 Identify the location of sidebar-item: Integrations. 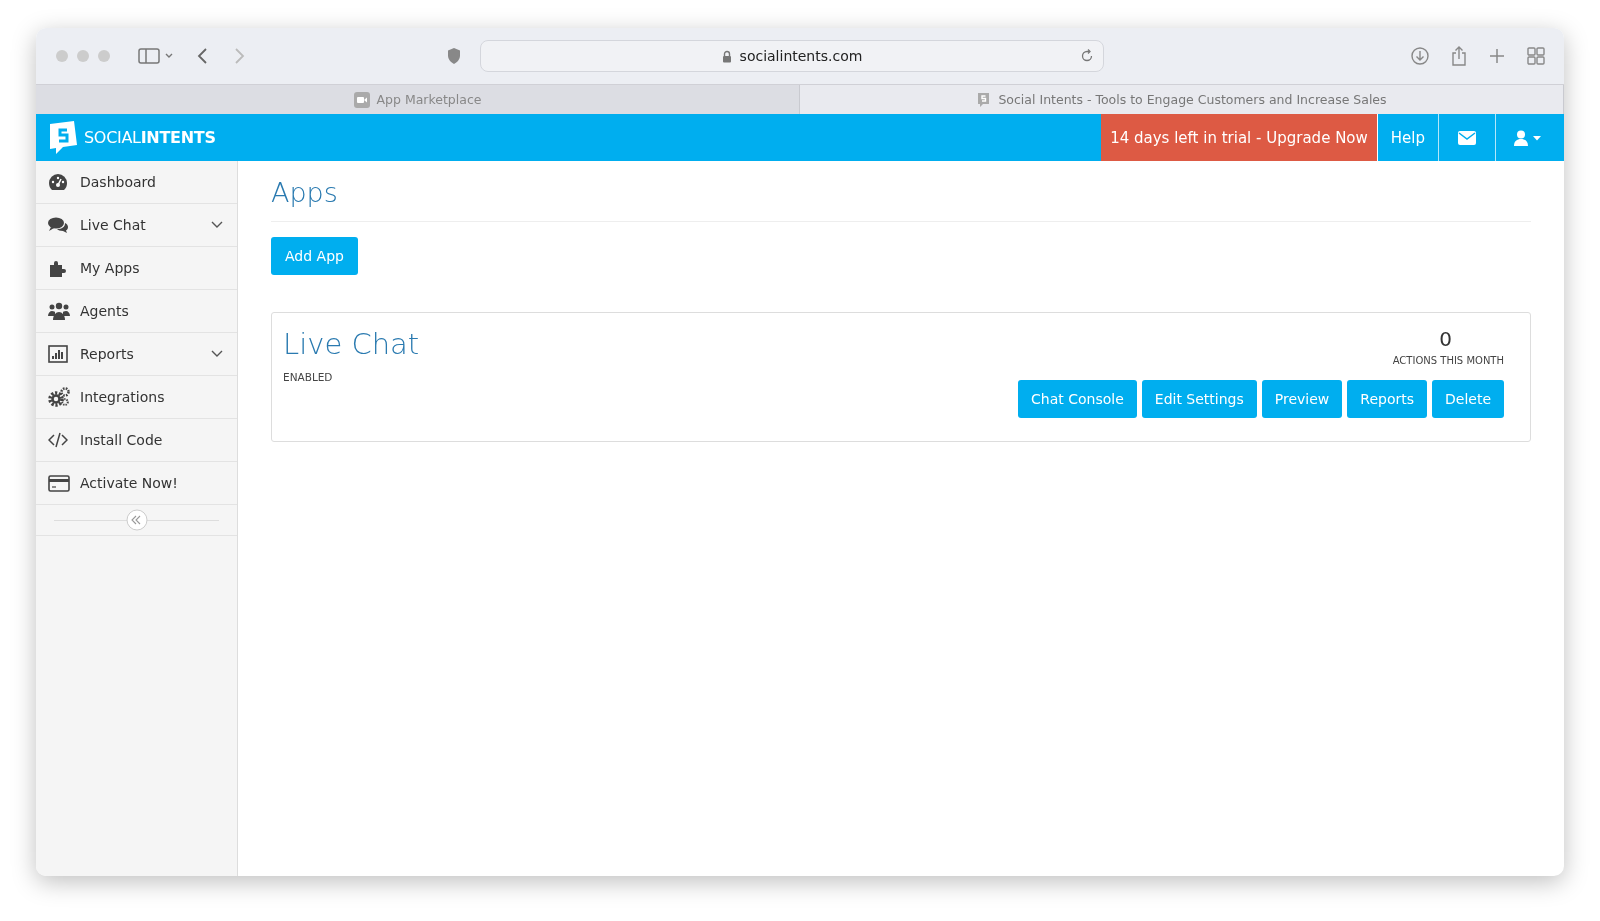
(136, 397).